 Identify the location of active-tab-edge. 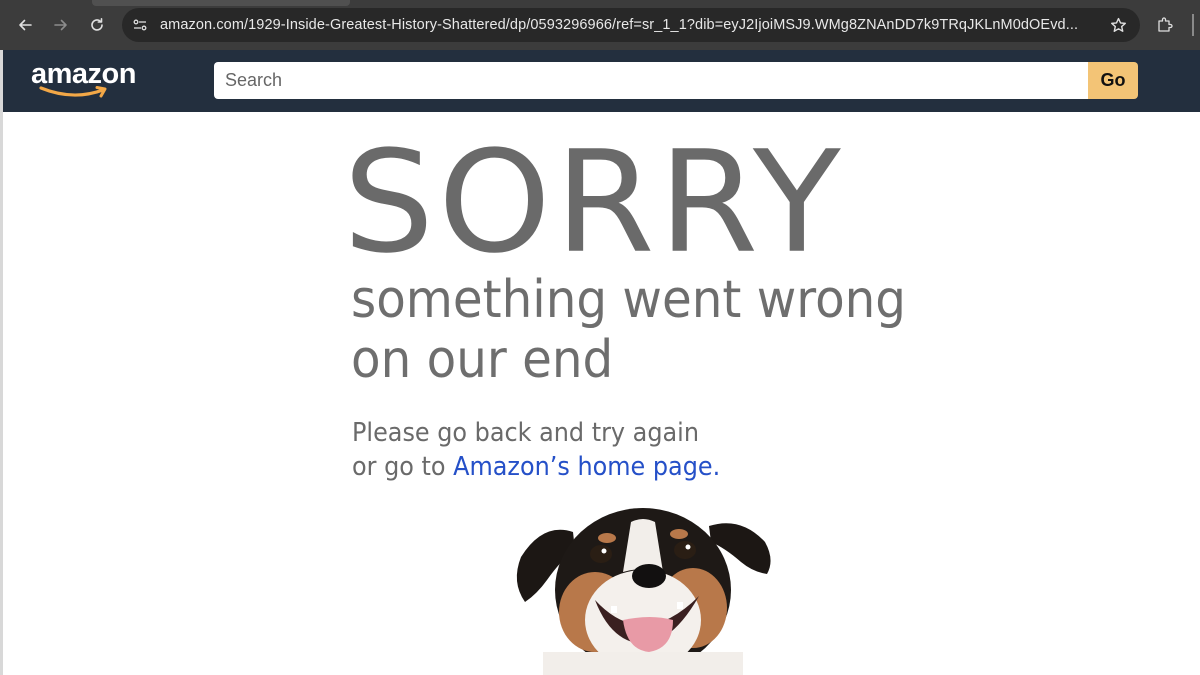
(221, 3).